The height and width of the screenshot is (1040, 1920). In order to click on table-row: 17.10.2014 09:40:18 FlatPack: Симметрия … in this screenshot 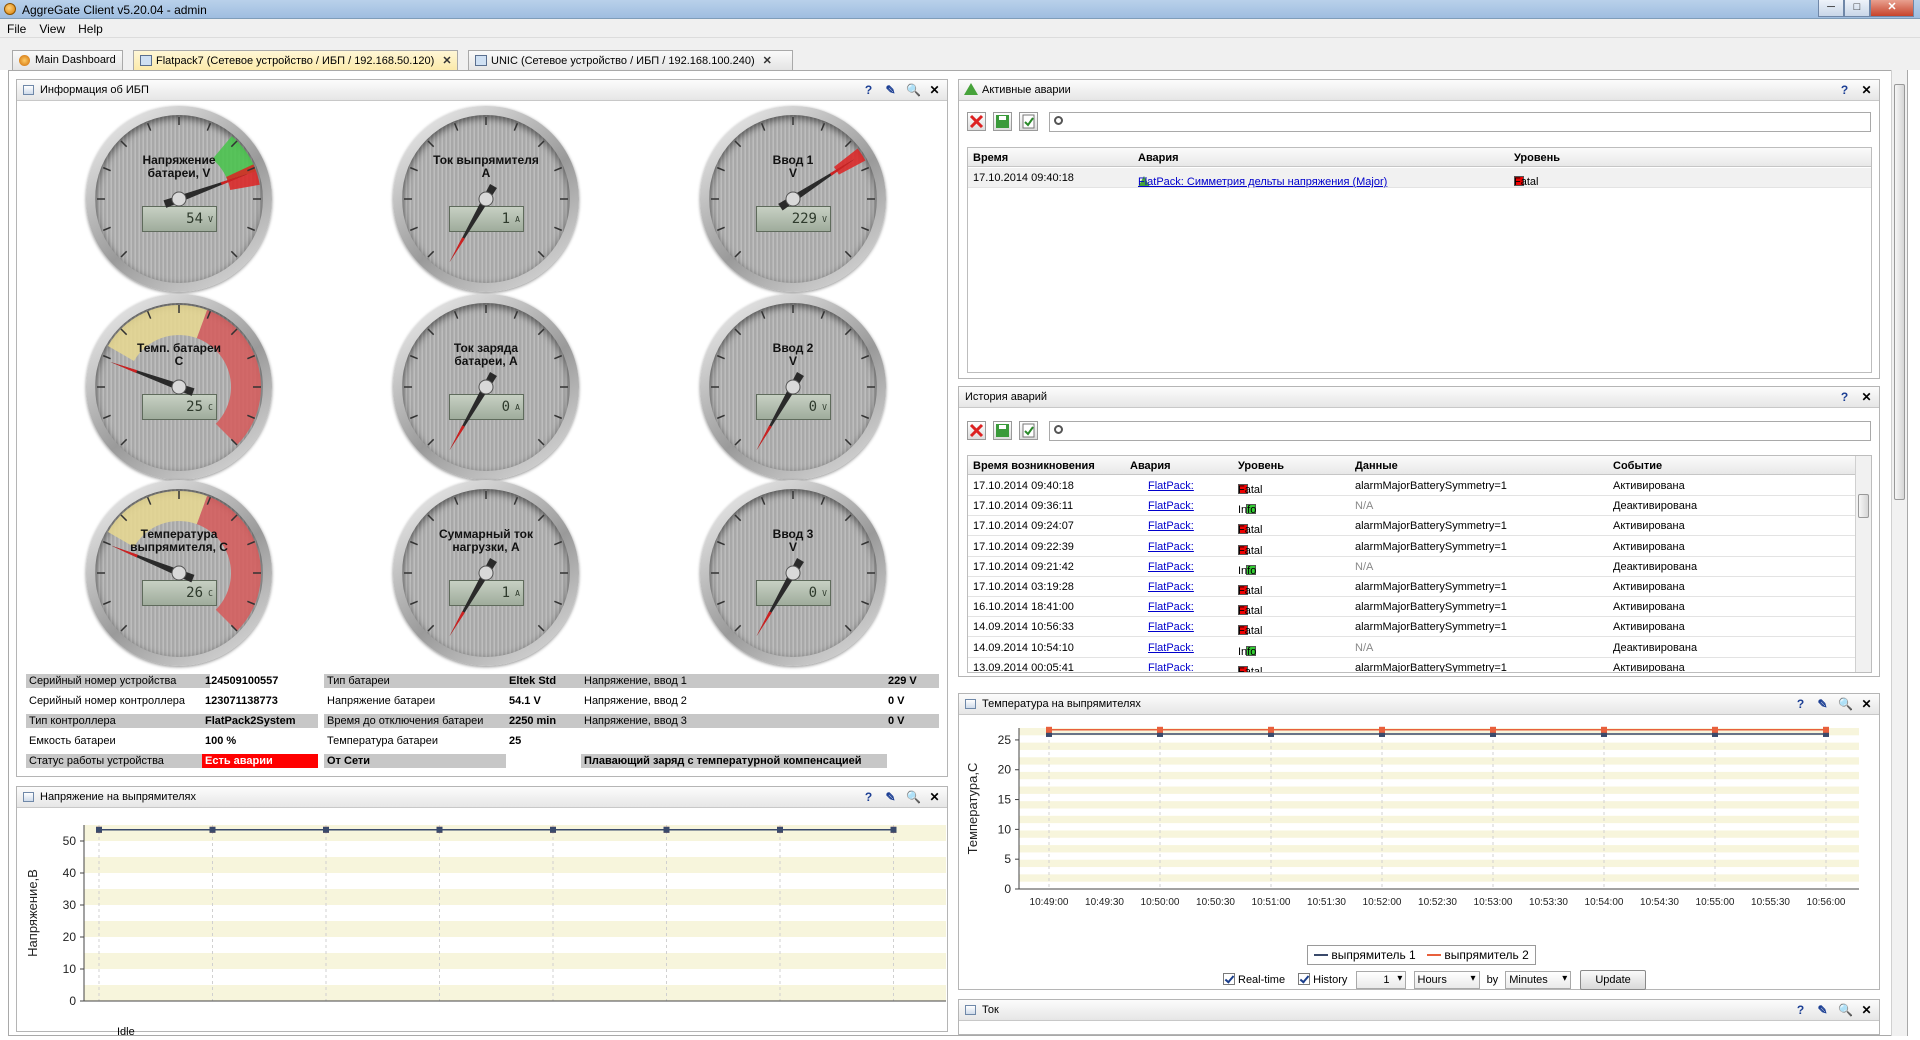, I will do `click(1419, 178)`.